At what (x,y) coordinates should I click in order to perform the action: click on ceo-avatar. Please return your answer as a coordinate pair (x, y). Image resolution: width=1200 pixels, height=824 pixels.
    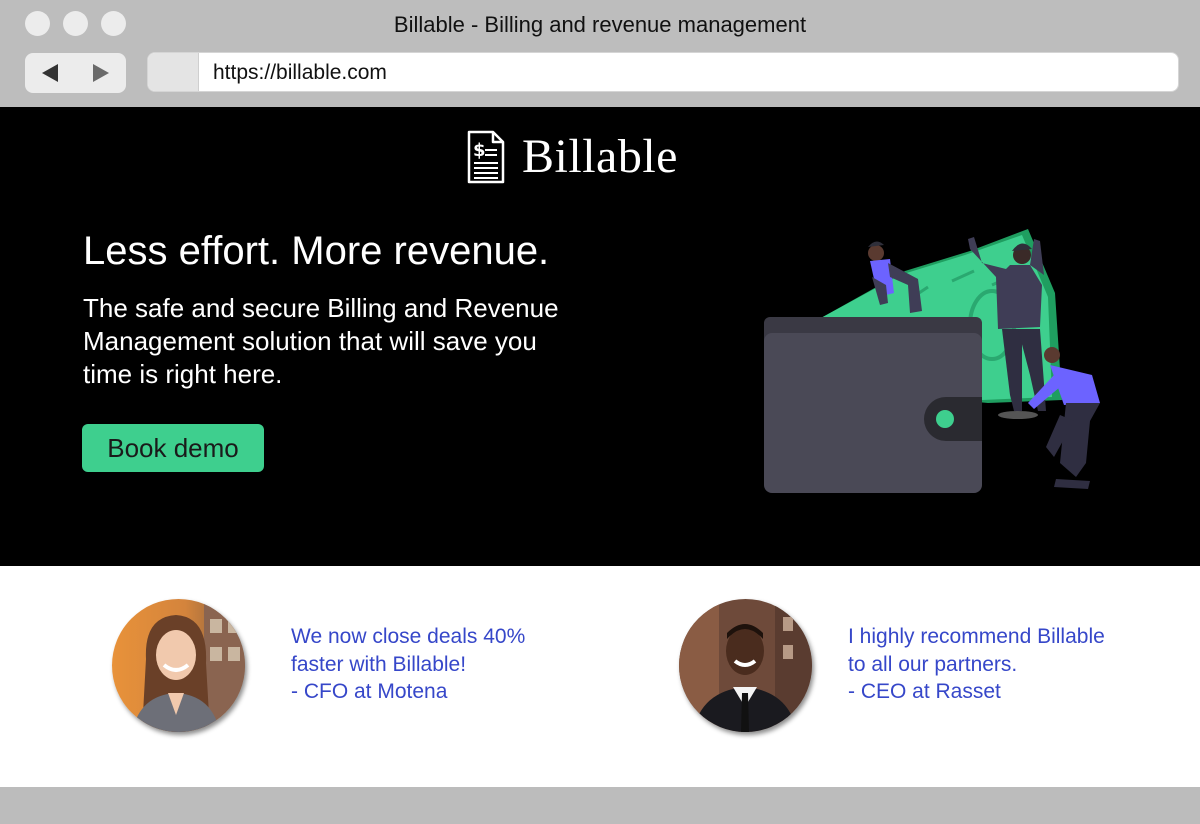
    Looking at the image, I should click on (745, 665).